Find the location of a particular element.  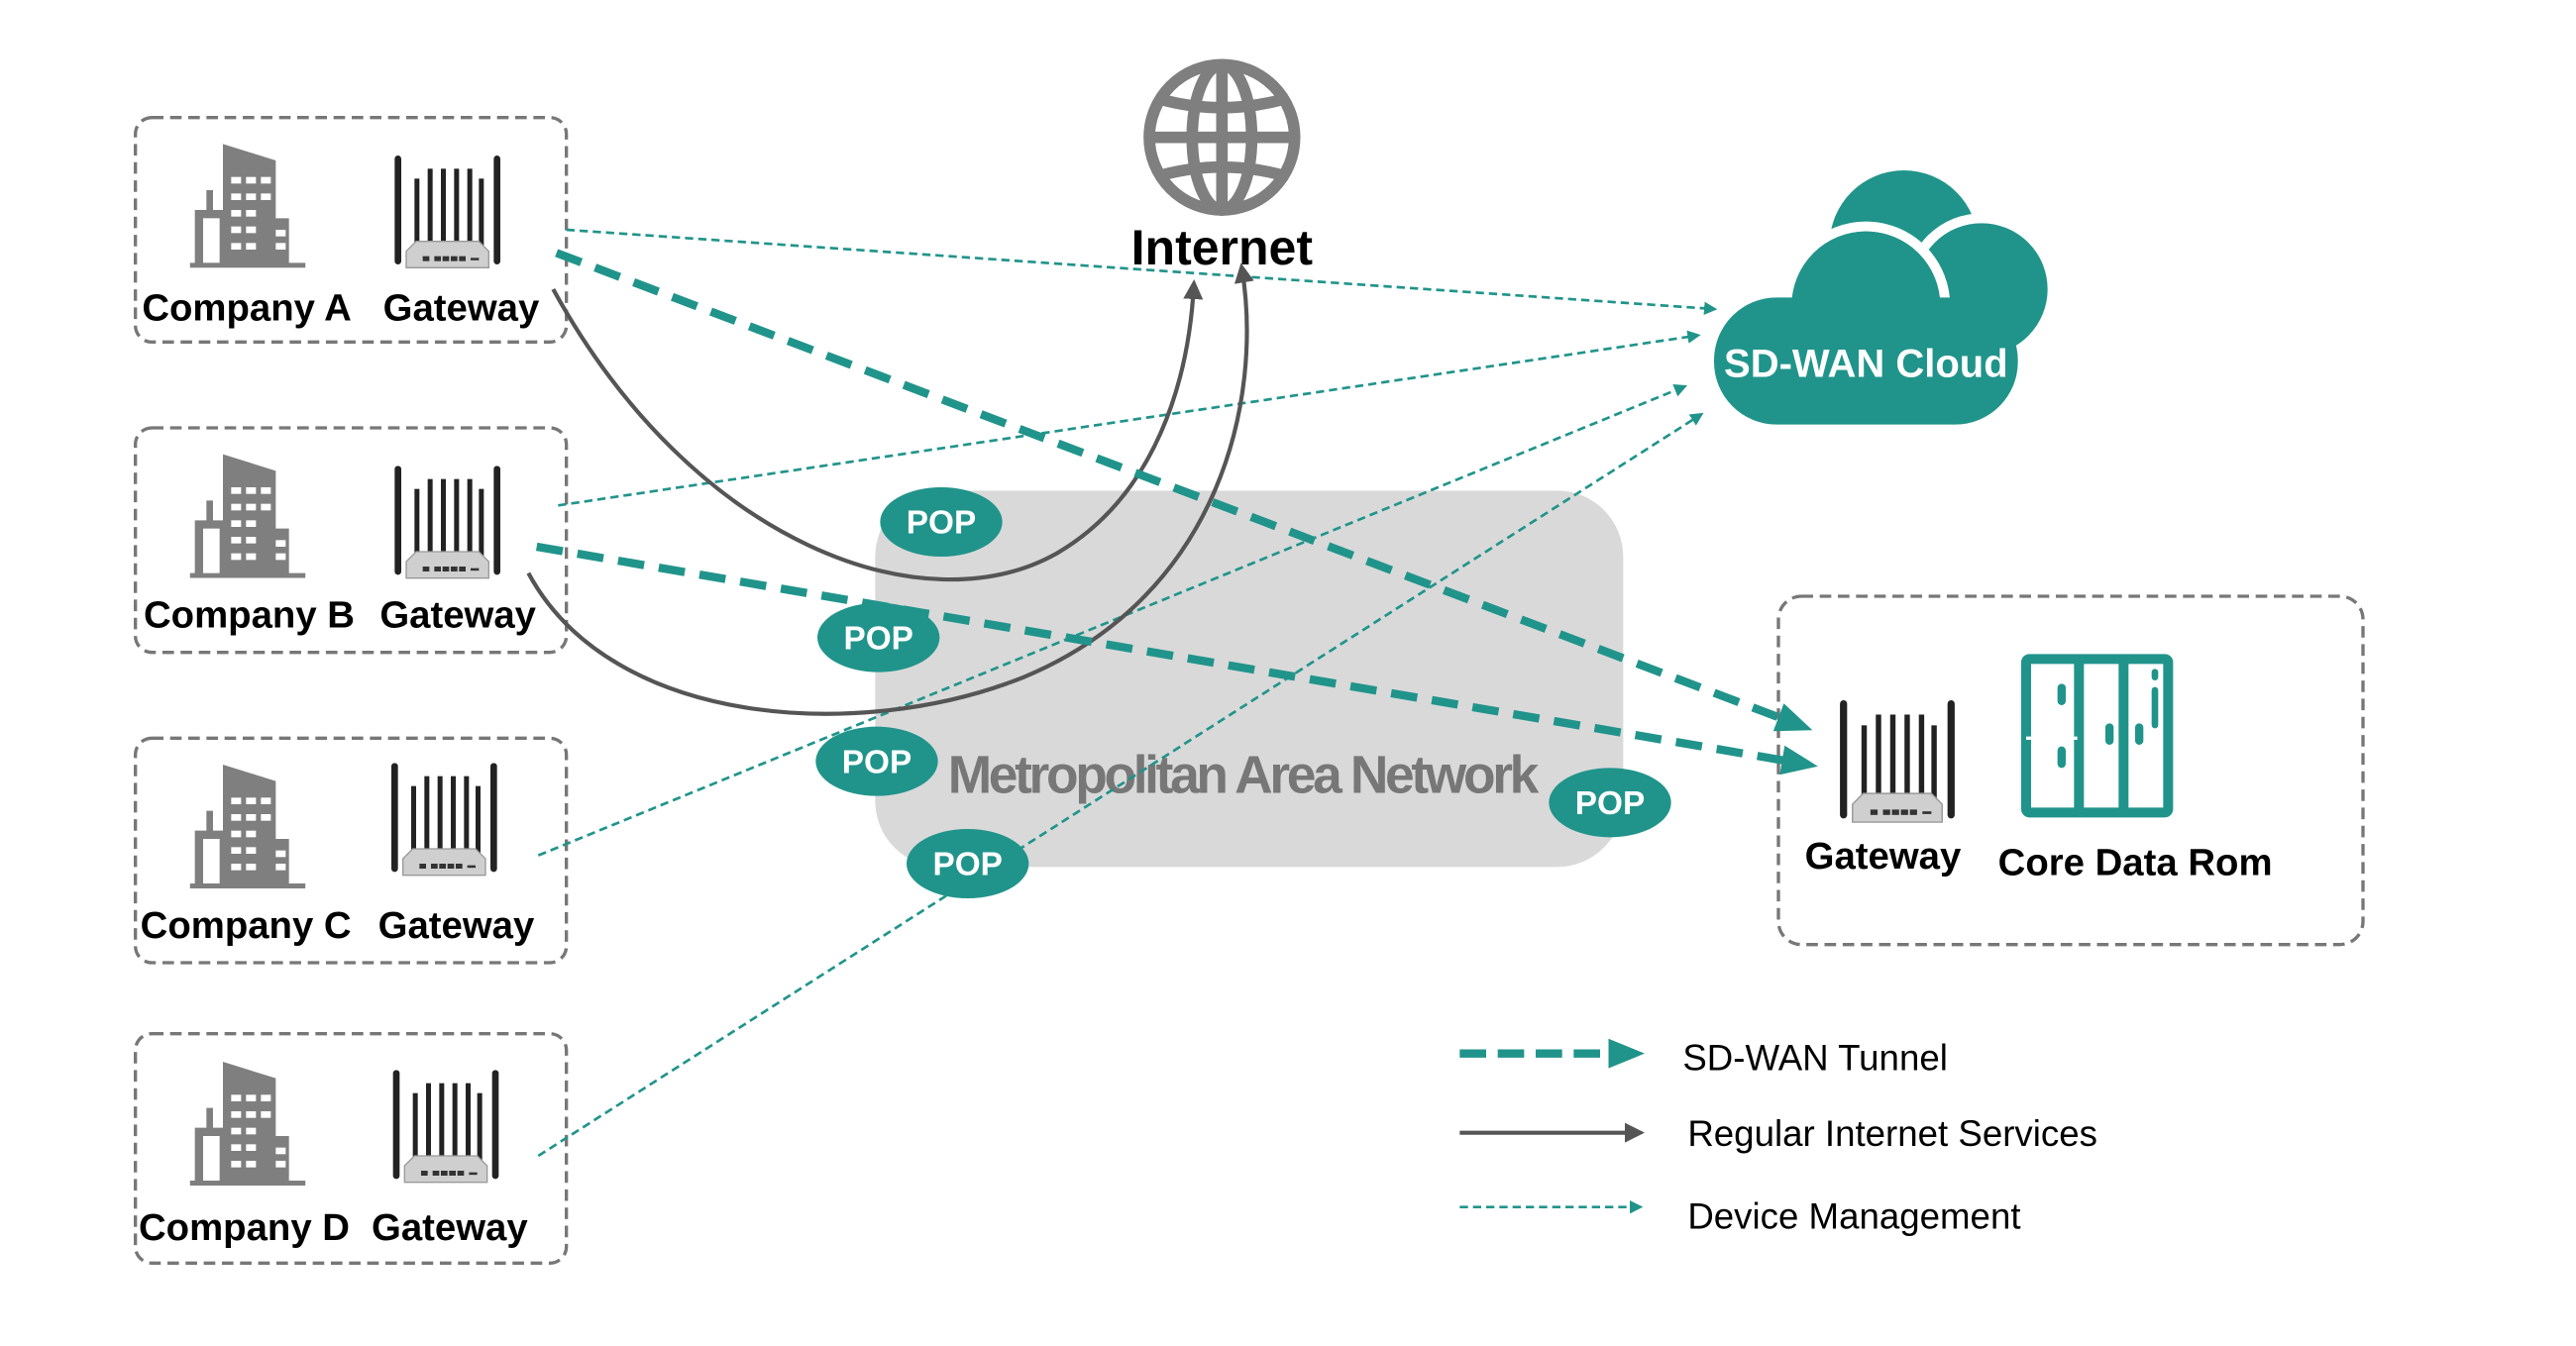

core-data-room-label: Core Data Rom is located at coordinates (2135, 863).